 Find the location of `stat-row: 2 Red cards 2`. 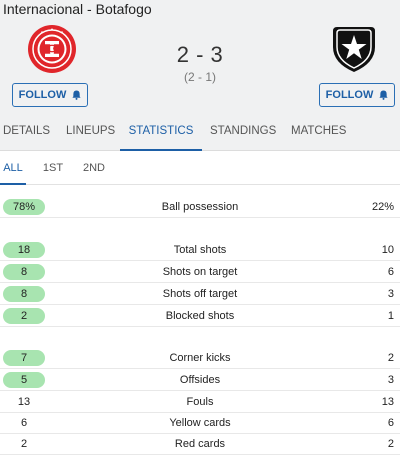

stat-row: 2 Red cards 2 is located at coordinates (200, 444).